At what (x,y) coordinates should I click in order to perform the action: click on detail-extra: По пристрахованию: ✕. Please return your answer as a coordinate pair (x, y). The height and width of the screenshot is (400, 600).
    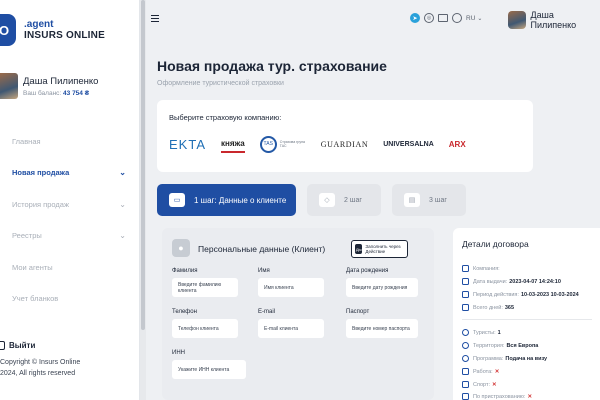
    Looking at the image, I should click on (497, 396).